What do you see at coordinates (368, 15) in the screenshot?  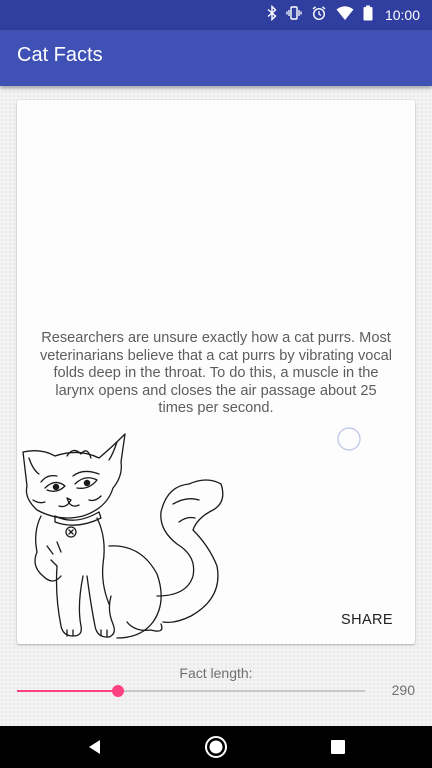 I see `battery-icon` at bounding box center [368, 15].